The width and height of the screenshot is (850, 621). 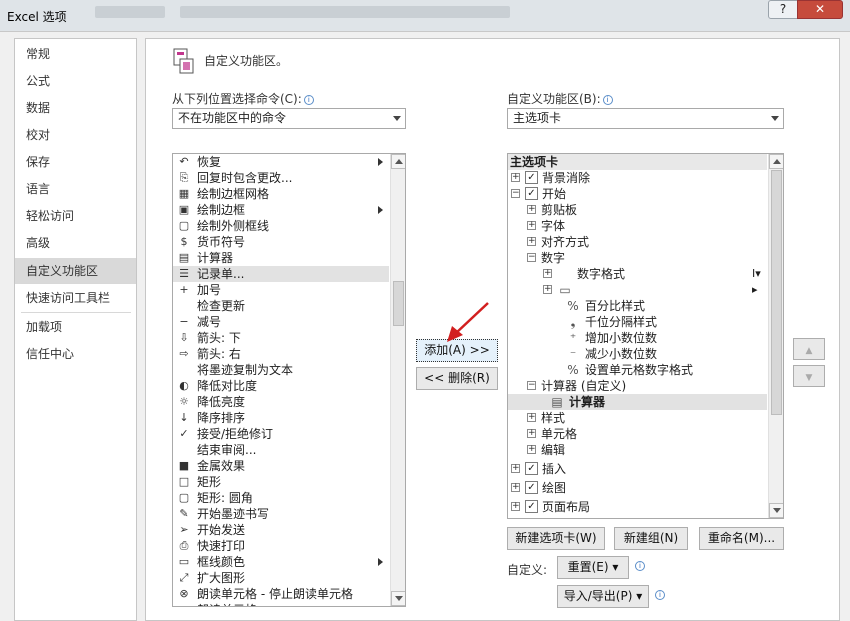 I want to click on nav-item: 轻松访问, so click(x=75, y=216).